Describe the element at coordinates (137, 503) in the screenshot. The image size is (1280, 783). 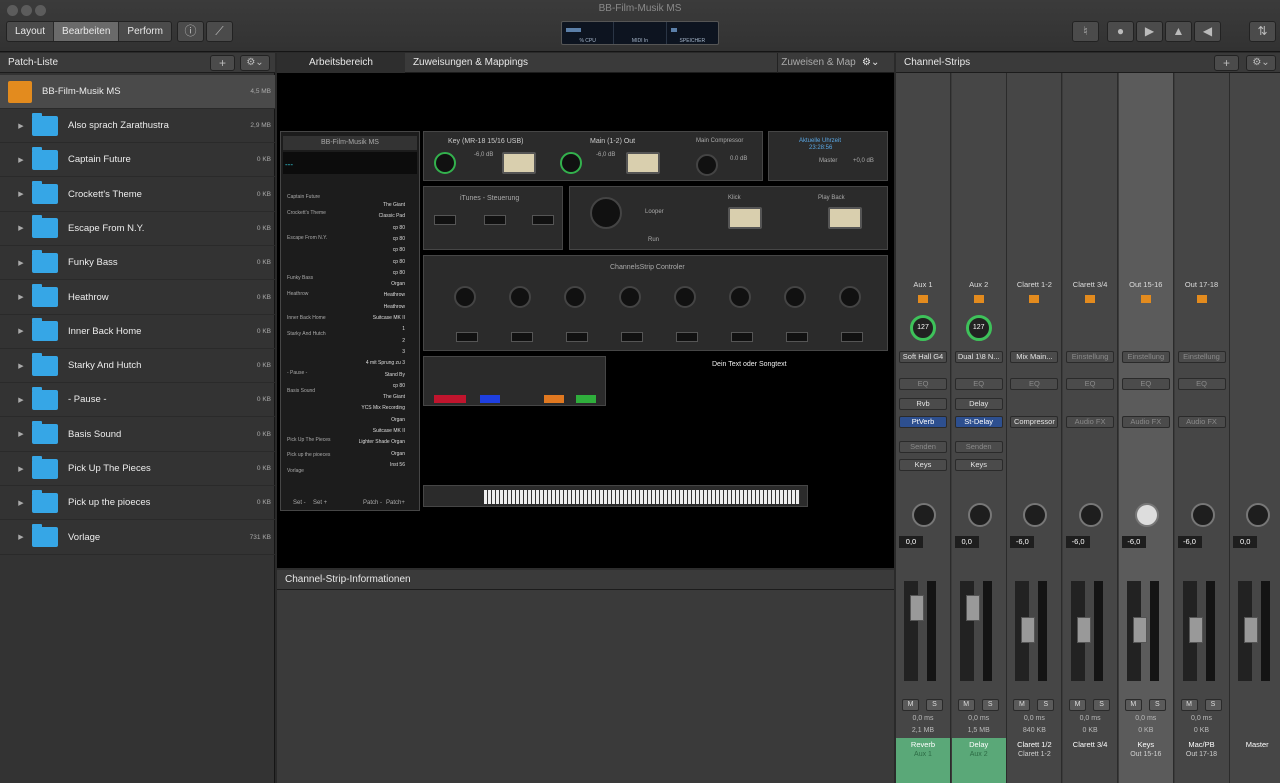
I see `patch-row: ▶ Pick up the pioeces 0 KB` at that location.